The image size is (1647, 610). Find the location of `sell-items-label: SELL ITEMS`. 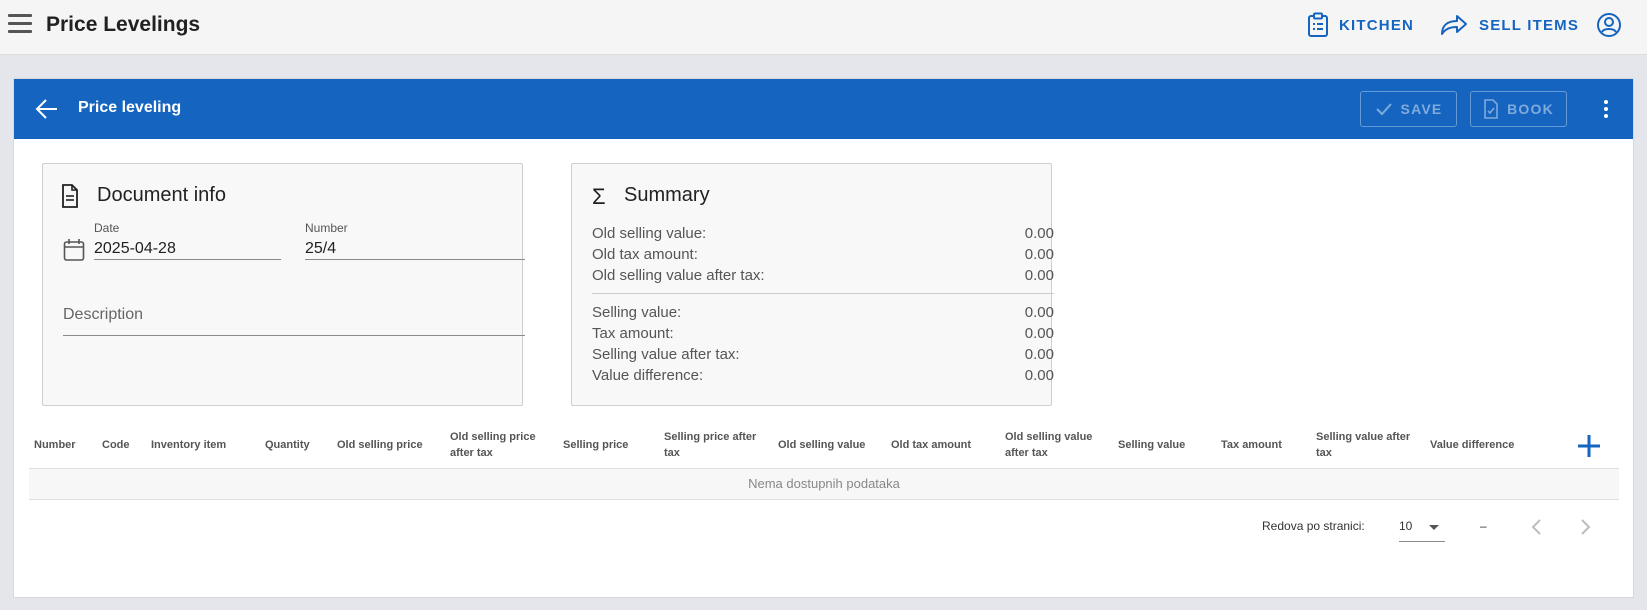

sell-items-label: SELL ITEMS is located at coordinates (1529, 25).